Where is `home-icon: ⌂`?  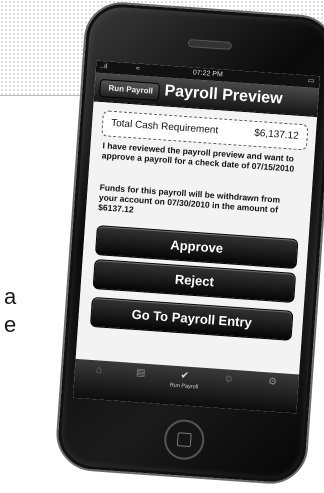 home-icon: ⌂ is located at coordinates (99, 370).